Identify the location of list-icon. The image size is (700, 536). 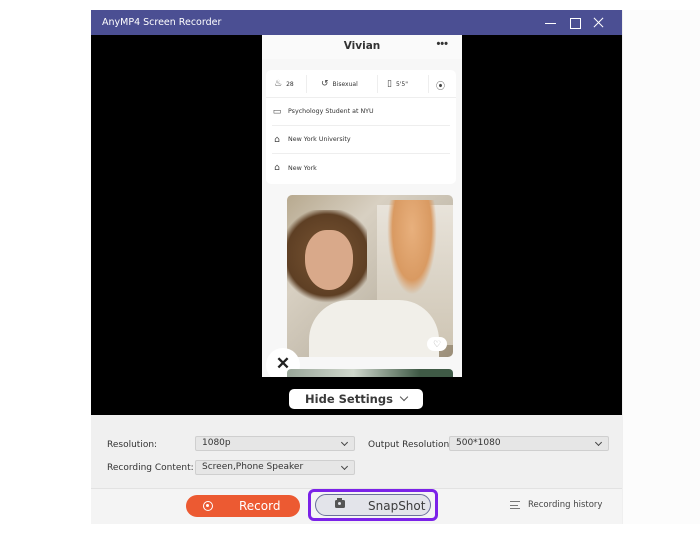
(515, 505).